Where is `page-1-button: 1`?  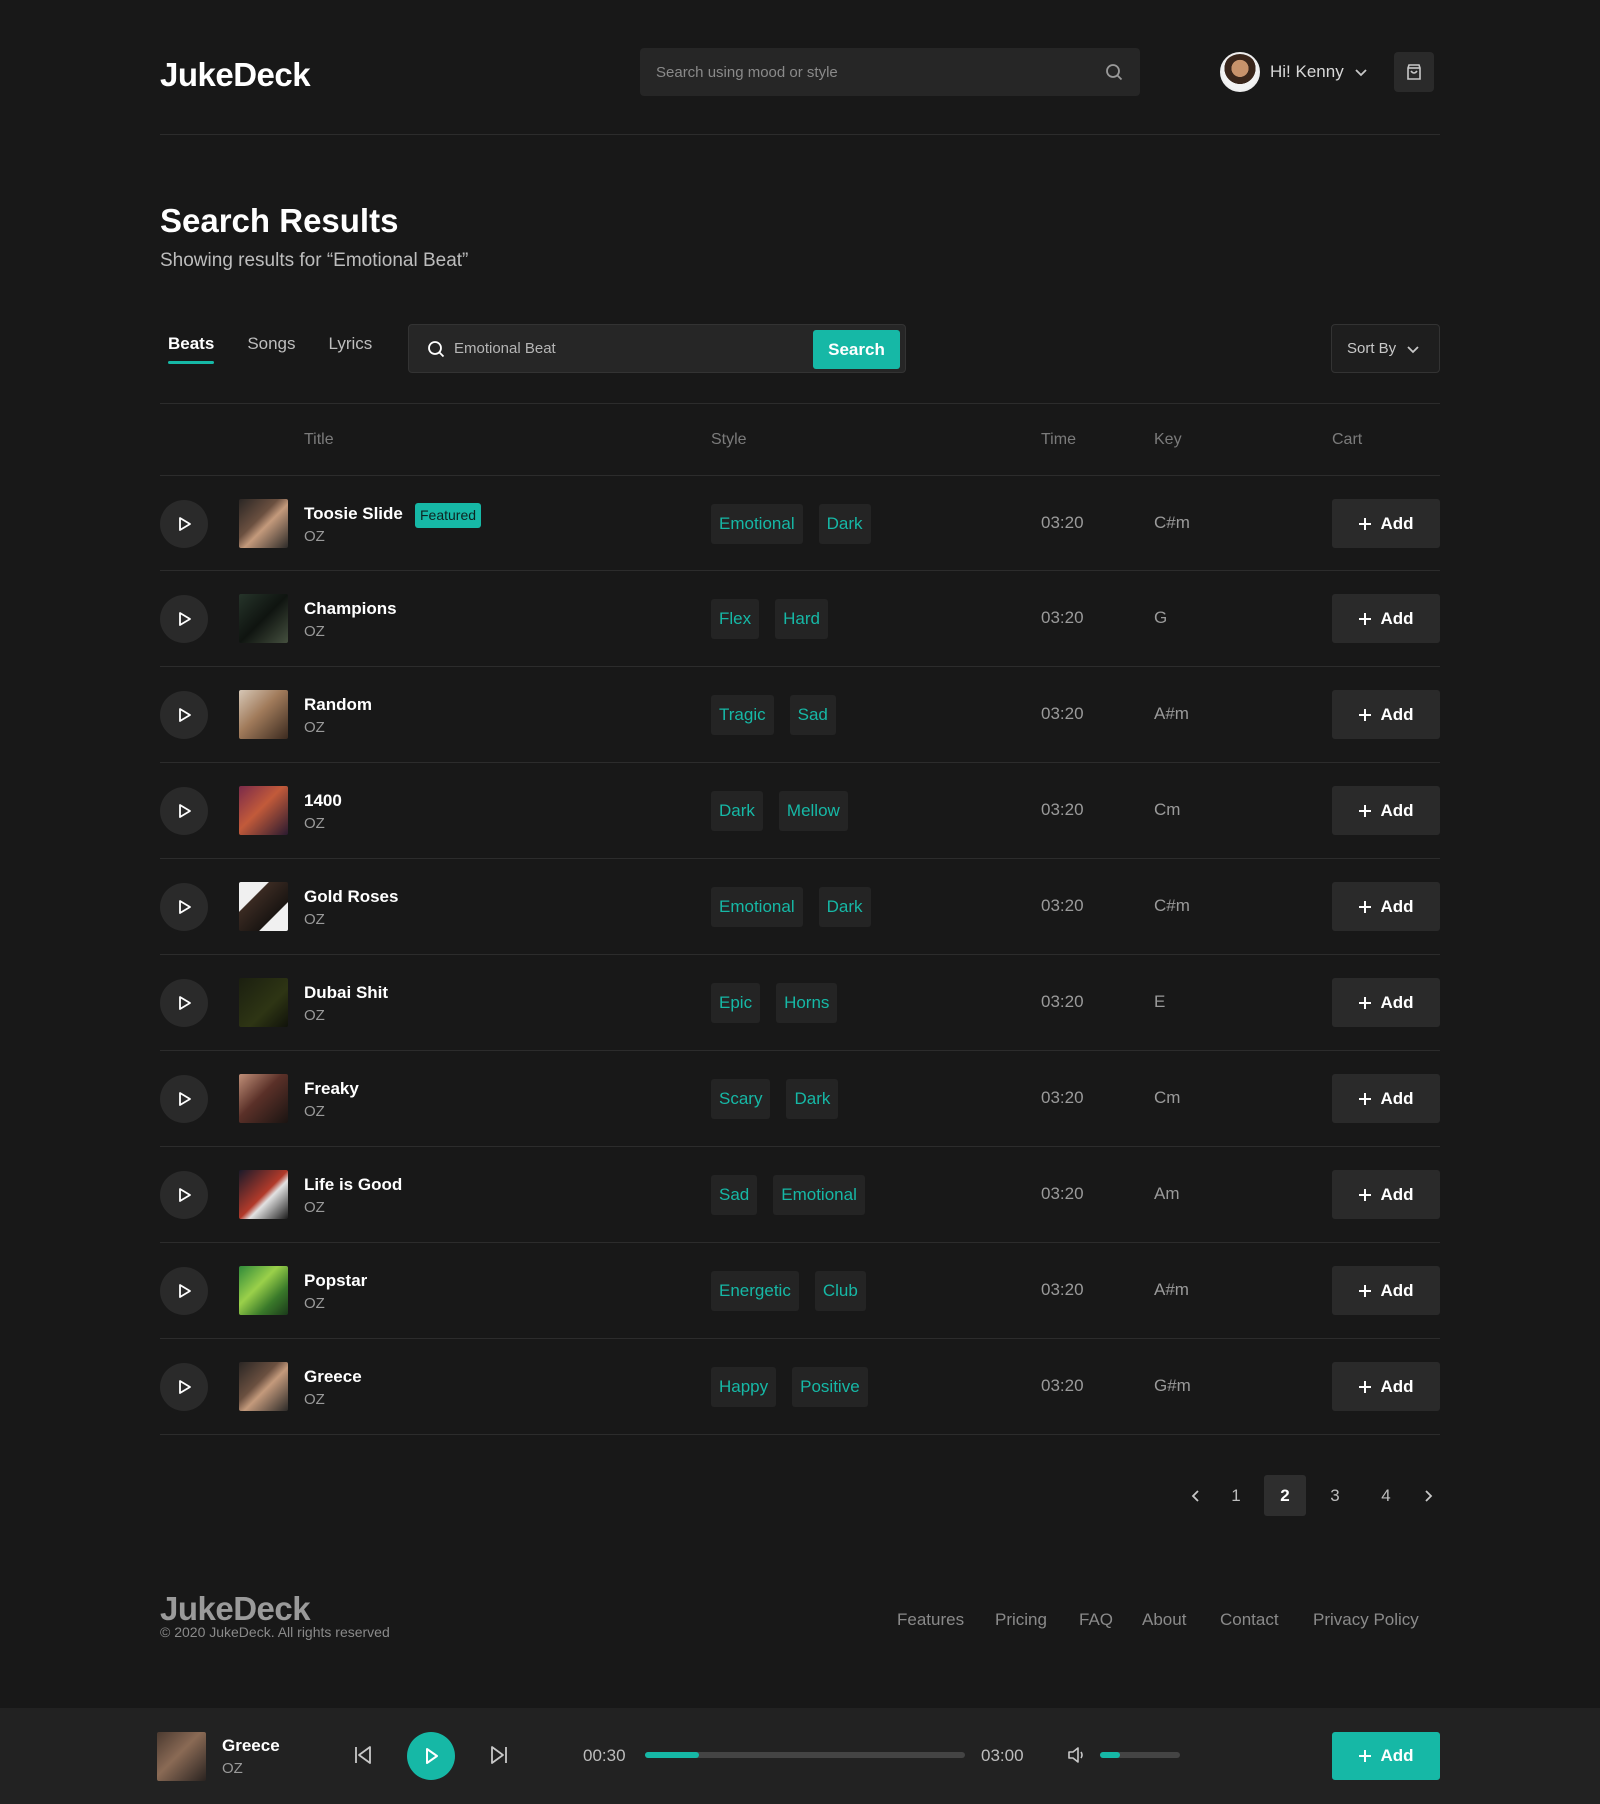
page-1-button: 1 is located at coordinates (1236, 1495).